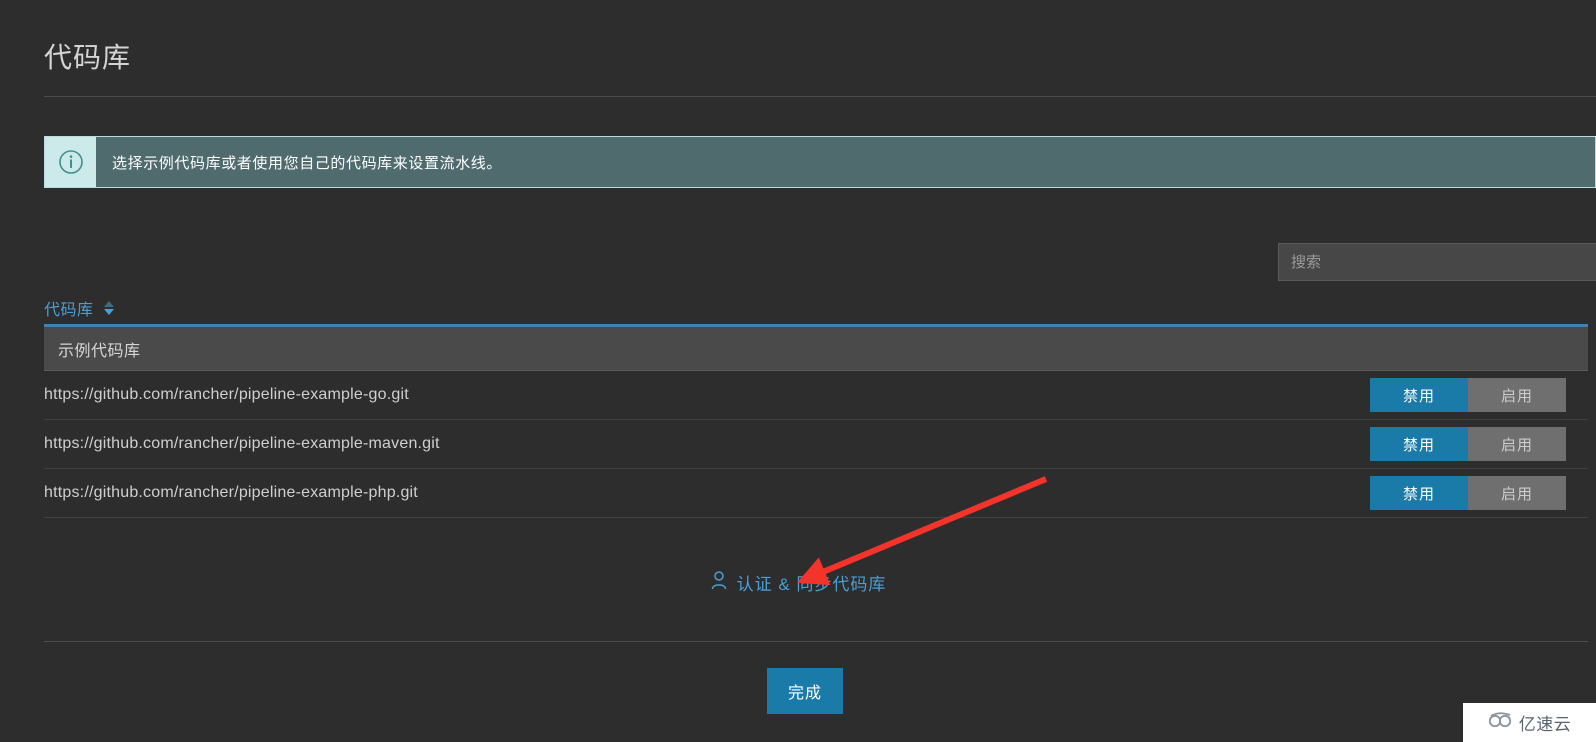 This screenshot has height=742, width=1596. Describe the element at coordinates (307, 163) in the screenshot. I see `info-banner-message: 选择示例代码库或者使用您自己的代码库来设置流水线。` at that location.